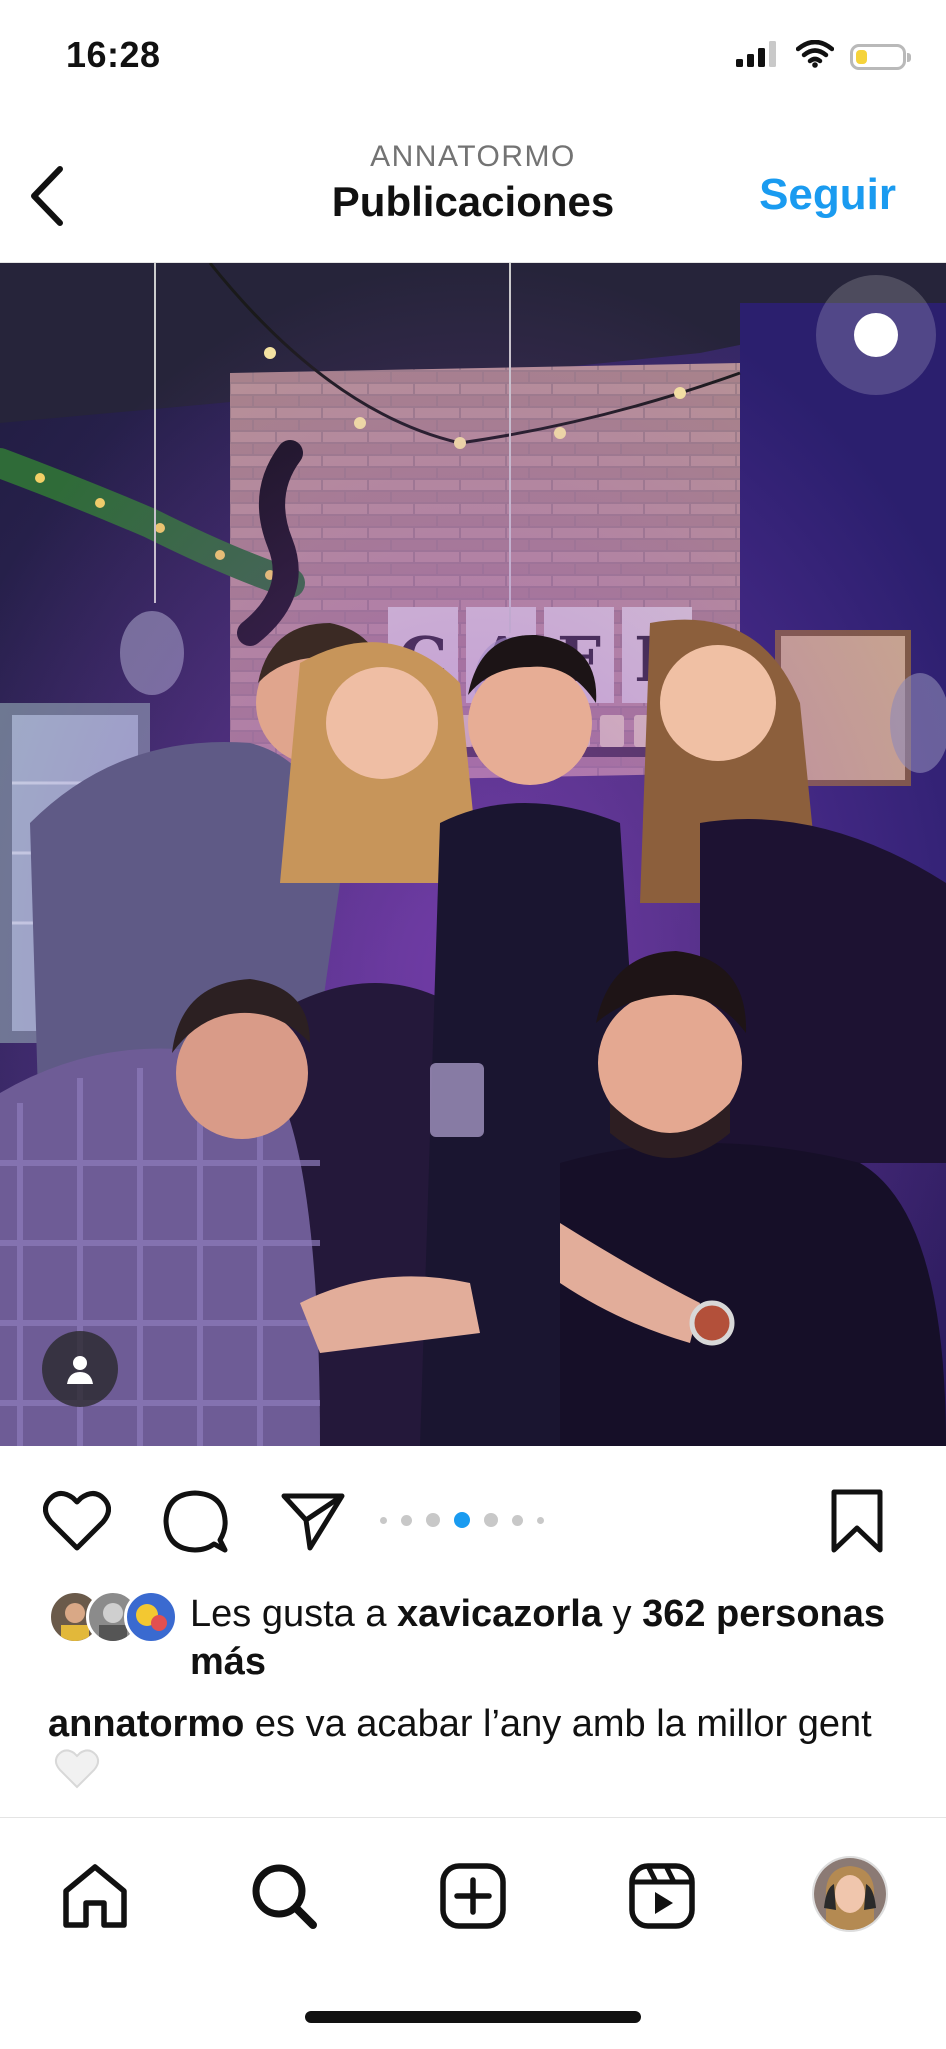 The width and height of the screenshot is (946, 2049). Describe the element at coordinates (473, 60) in the screenshot. I see `status-bar: 16:28` at that location.